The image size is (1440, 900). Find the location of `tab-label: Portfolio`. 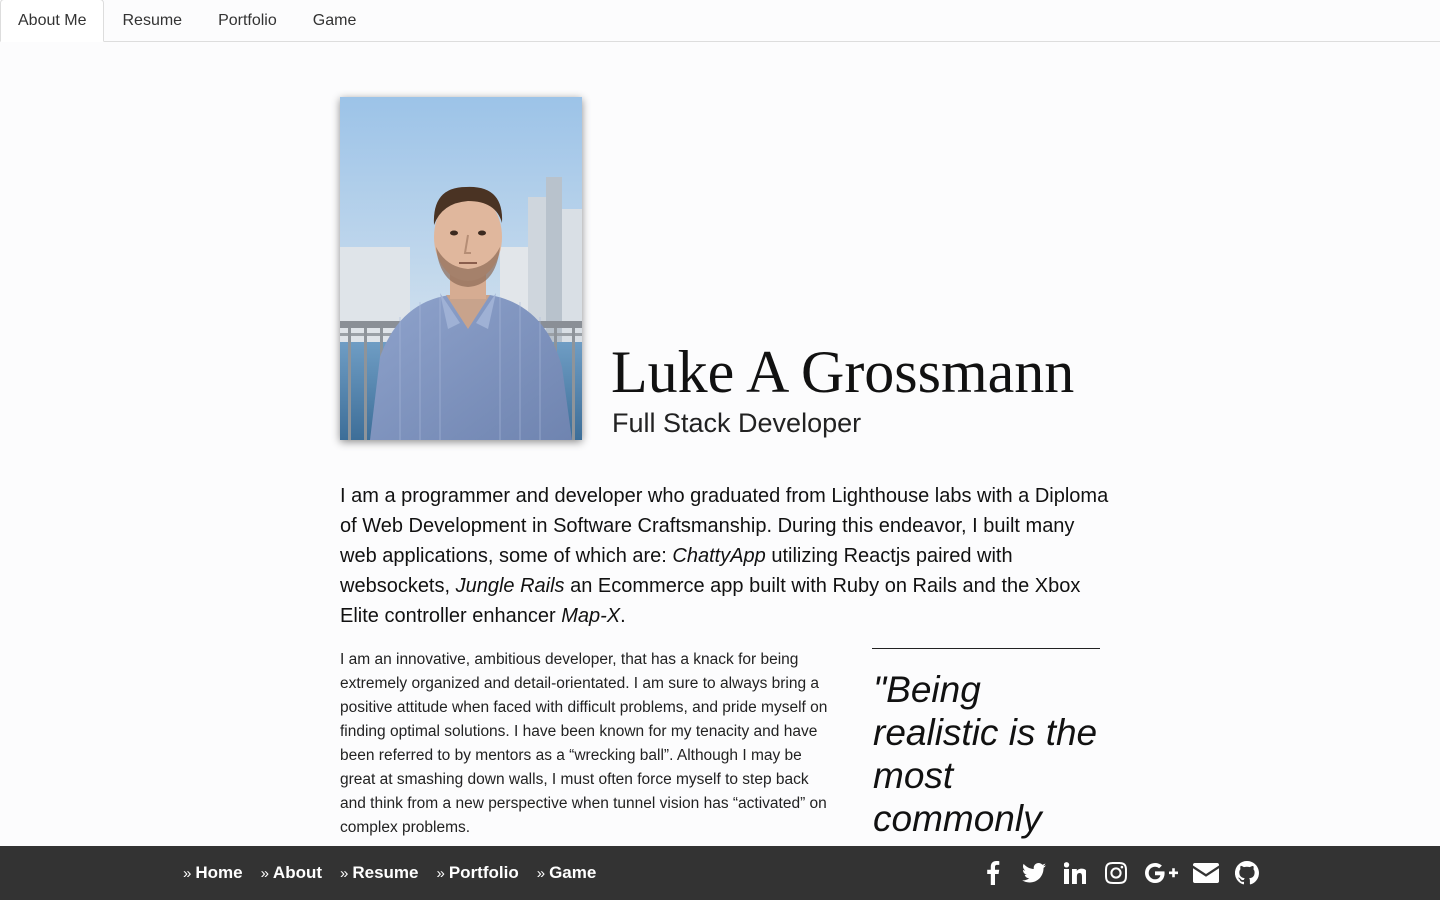

tab-label: Portfolio is located at coordinates (247, 20).